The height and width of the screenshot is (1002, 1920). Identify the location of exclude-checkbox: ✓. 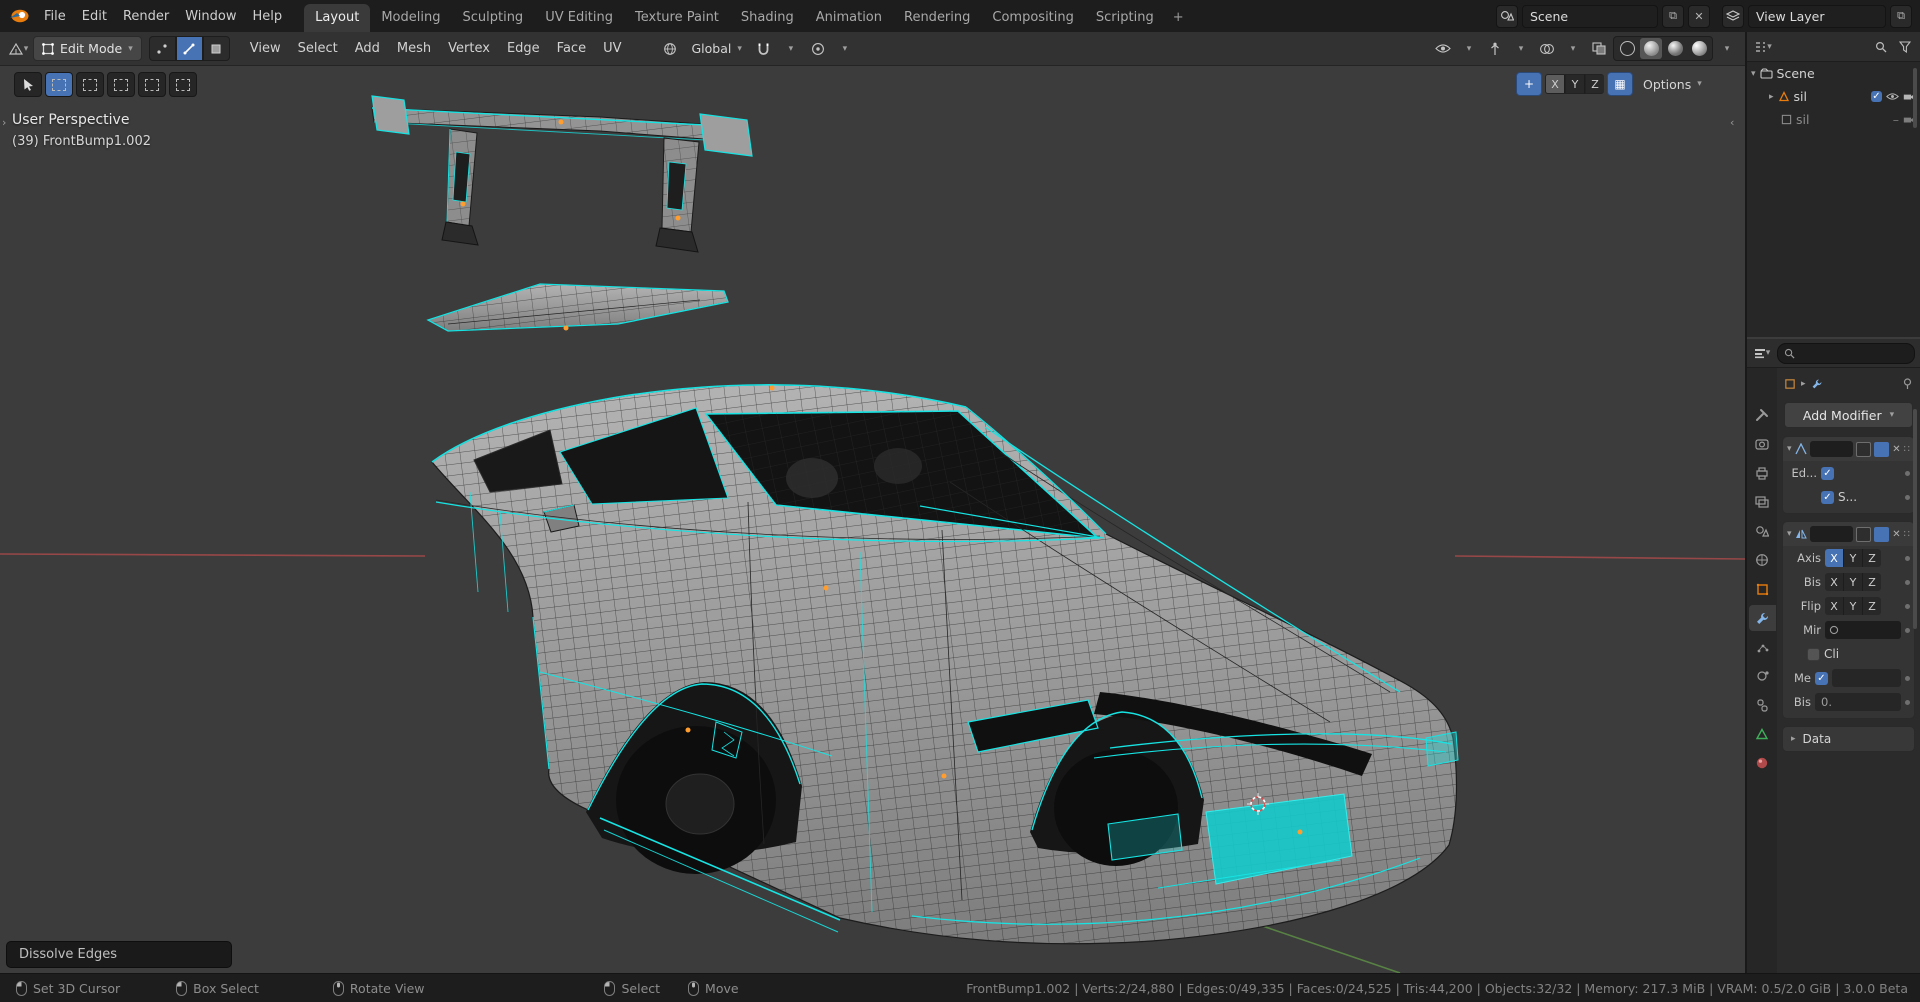
(1876, 96).